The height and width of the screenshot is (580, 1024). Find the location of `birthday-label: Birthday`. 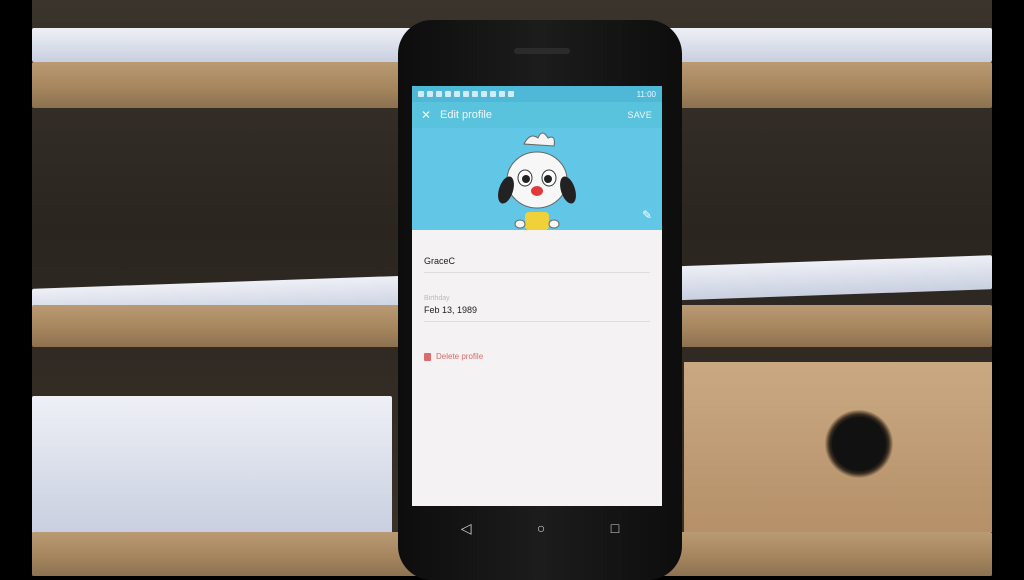

birthday-label: Birthday is located at coordinates (437, 298).